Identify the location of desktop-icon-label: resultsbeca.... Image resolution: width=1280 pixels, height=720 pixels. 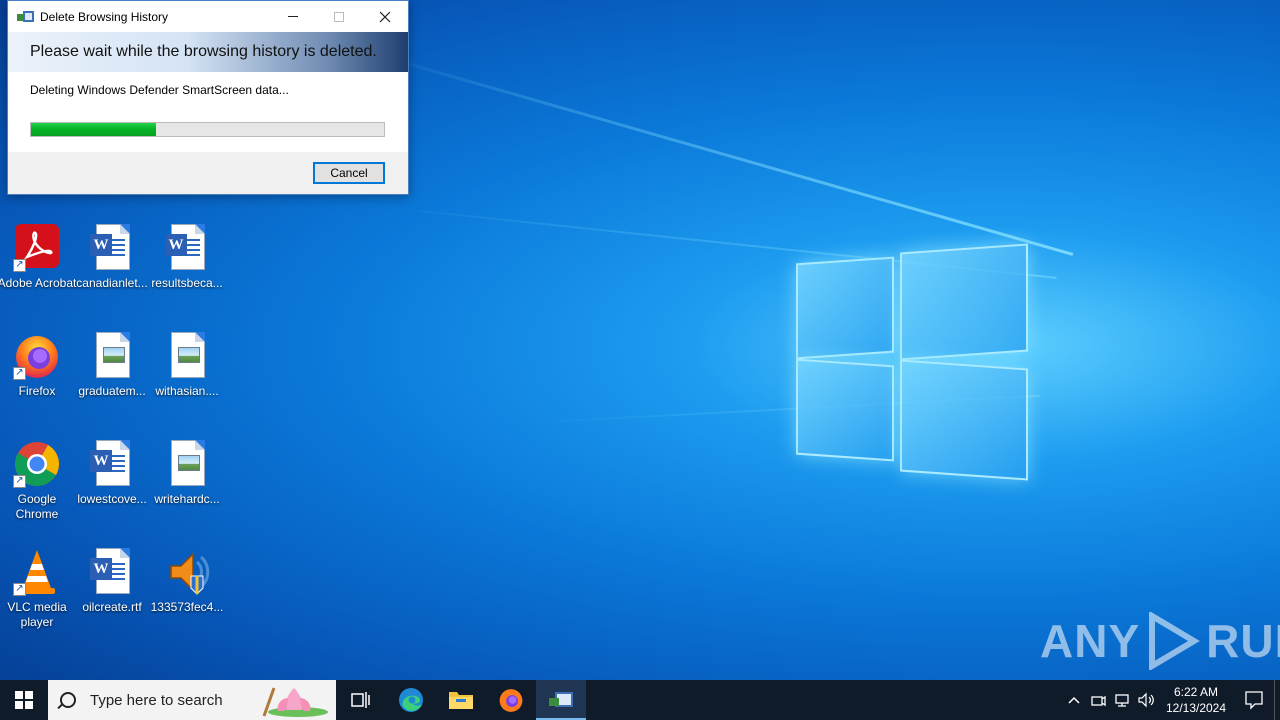
(187, 283).